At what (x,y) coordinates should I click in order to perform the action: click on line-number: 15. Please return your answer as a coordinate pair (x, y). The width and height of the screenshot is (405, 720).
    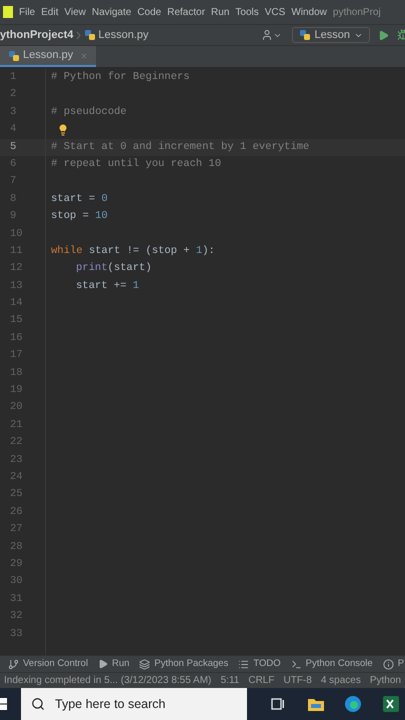
    Looking at the image, I should click on (16, 320).